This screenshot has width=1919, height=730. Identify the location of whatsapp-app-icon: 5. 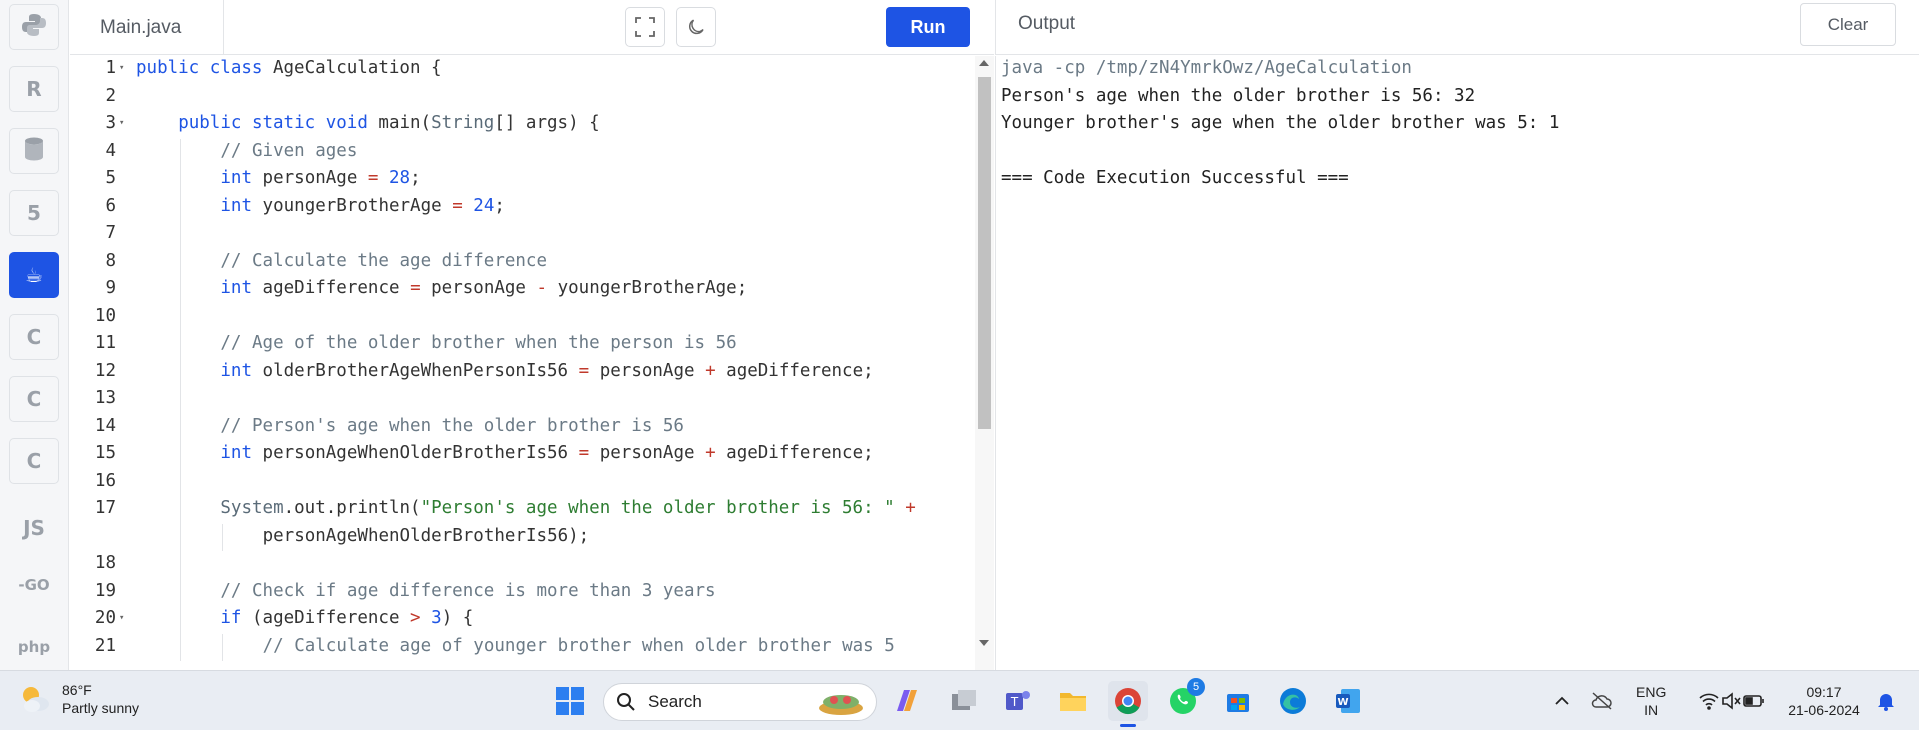
(1184, 699).